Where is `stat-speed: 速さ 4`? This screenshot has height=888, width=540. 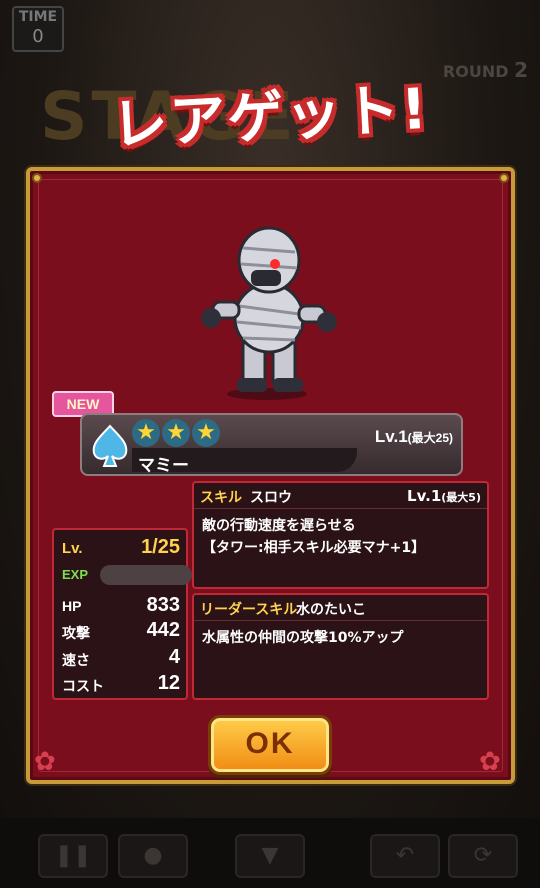
stat-speed: 速さ 4 is located at coordinates (121, 659).